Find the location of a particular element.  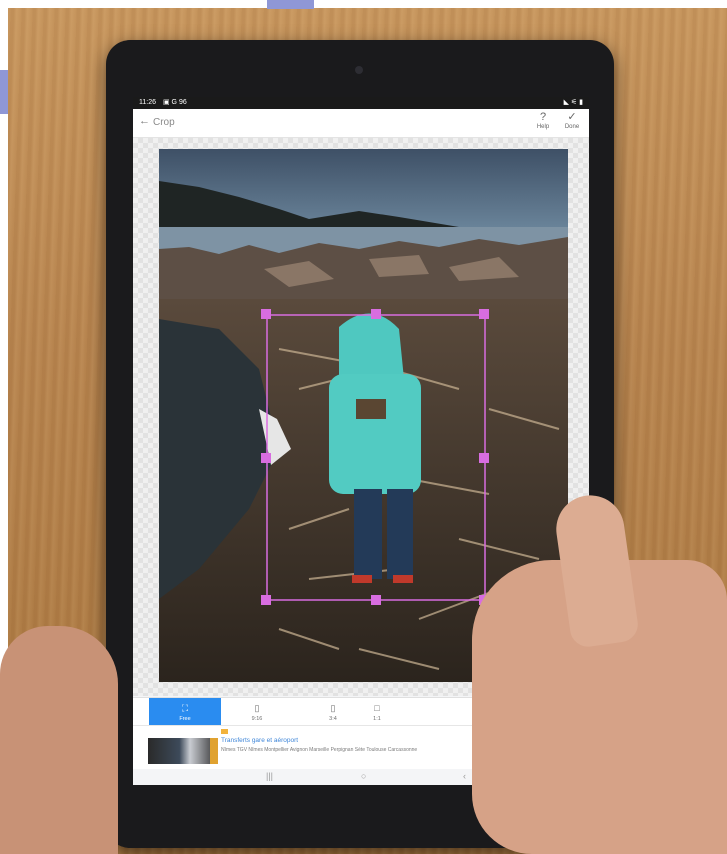

back-nav-icon: ‹ is located at coordinates (464, 776).